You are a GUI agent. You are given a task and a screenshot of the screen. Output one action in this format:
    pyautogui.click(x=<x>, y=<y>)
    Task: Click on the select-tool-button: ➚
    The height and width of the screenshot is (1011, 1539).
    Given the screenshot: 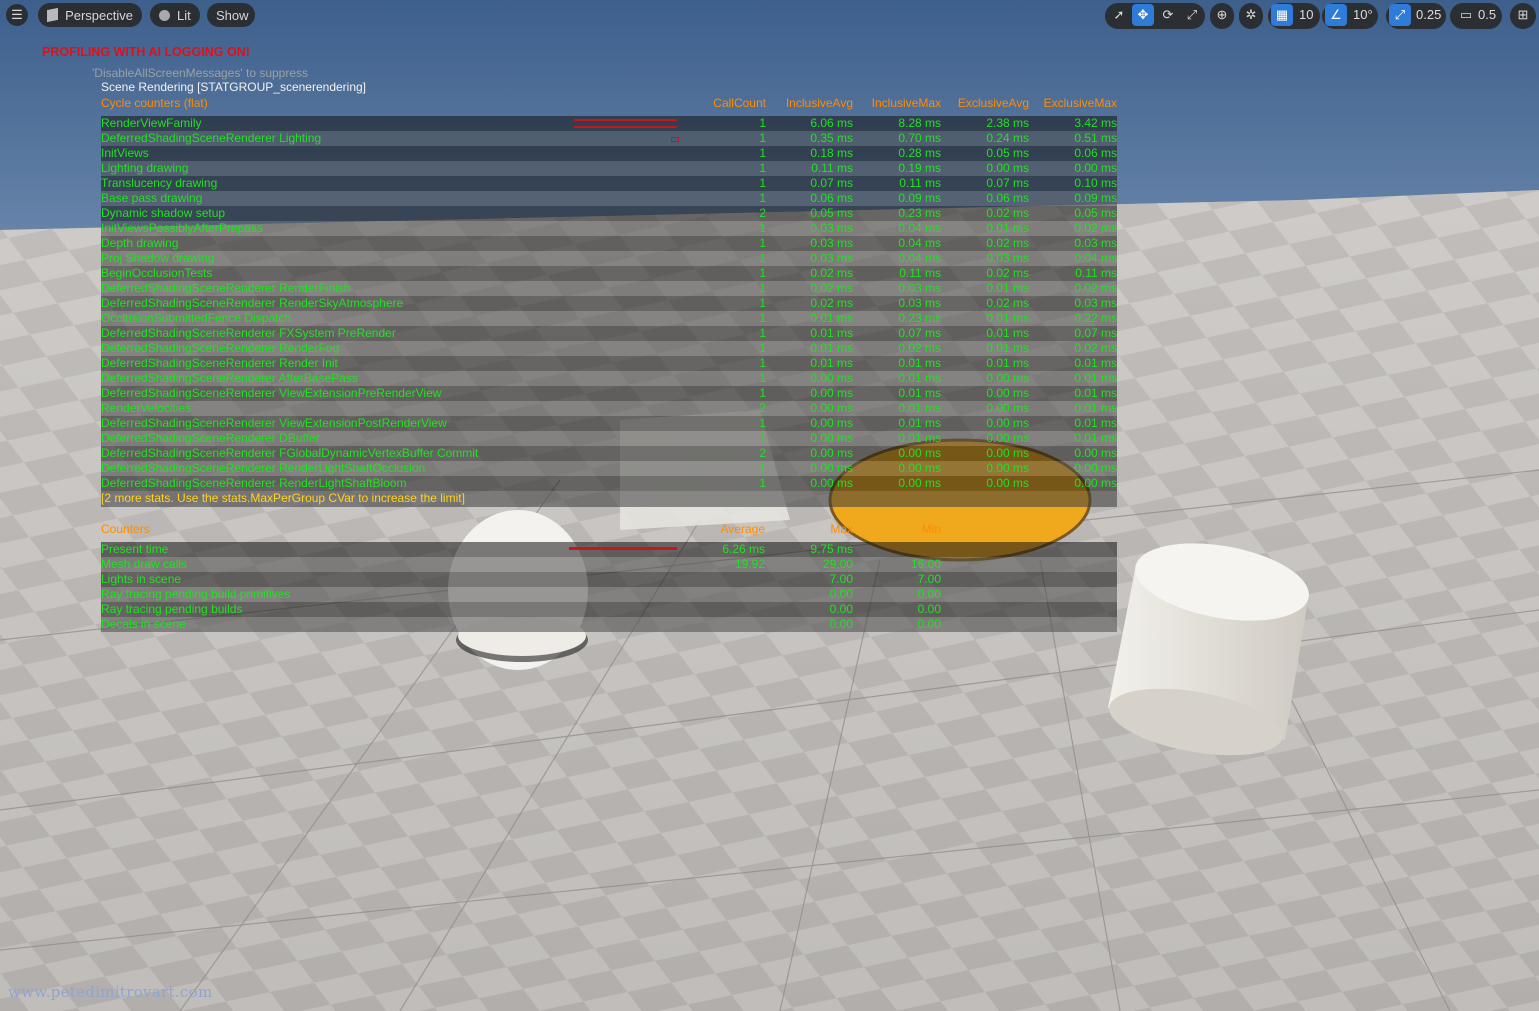 What is the action you would take?
    pyautogui.click(x=1119, y=15)
    